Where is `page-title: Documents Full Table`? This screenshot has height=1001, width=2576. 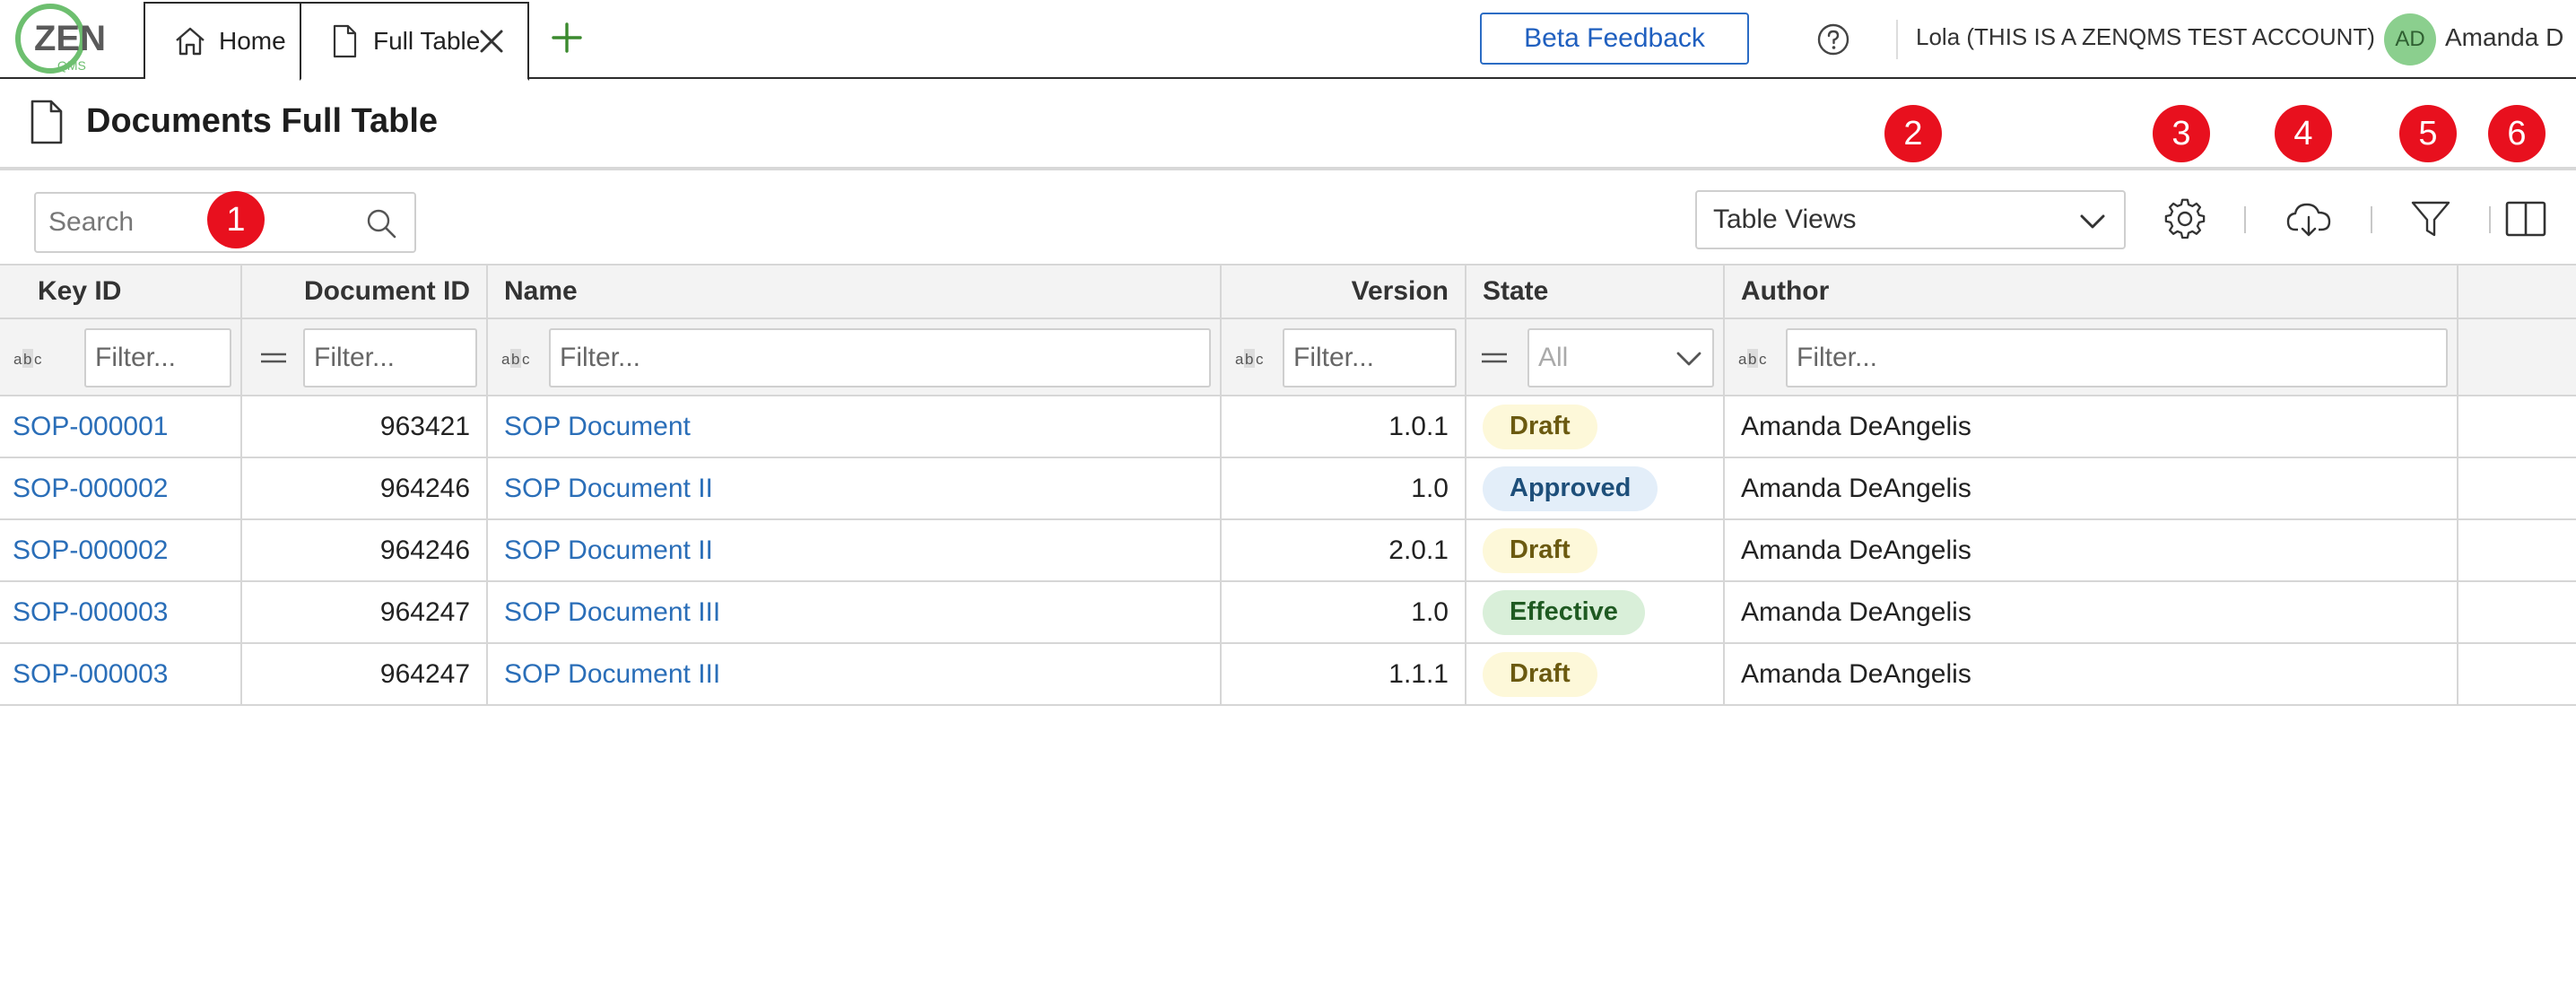 page-title: Documents Full Table is located at coordinates (262, 121).